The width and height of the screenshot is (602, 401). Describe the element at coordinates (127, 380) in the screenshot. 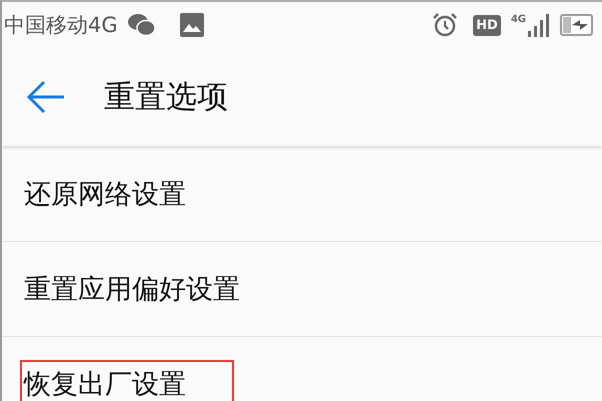

I see `item-label: 恢复出厂设置` at that location.